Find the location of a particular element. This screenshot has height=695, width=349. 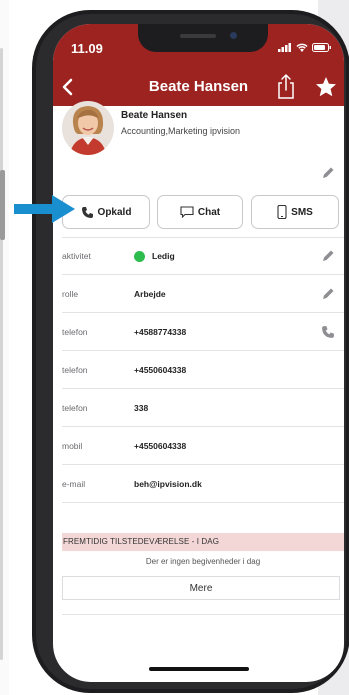

sms-button: SMS is located at coordinates (295, 212).